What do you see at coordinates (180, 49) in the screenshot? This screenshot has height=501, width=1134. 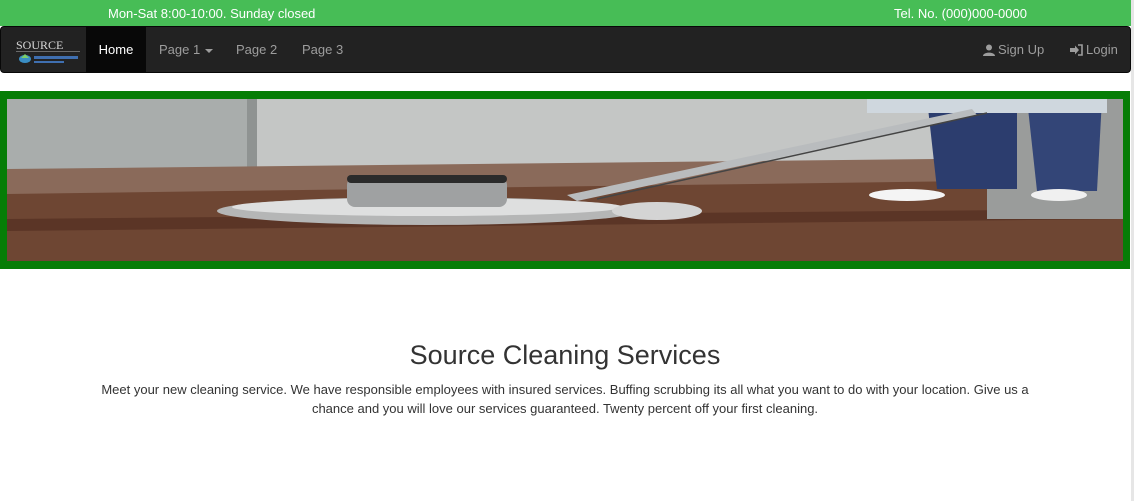 I see `nav-page-1-label: Page 1` at bounding box center [180, 49].